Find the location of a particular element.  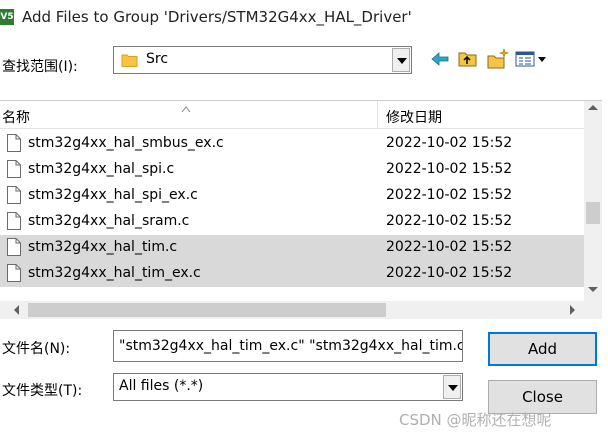

watermark: CSDN @昵称还在想呢 is located at coordinates (475, 420).